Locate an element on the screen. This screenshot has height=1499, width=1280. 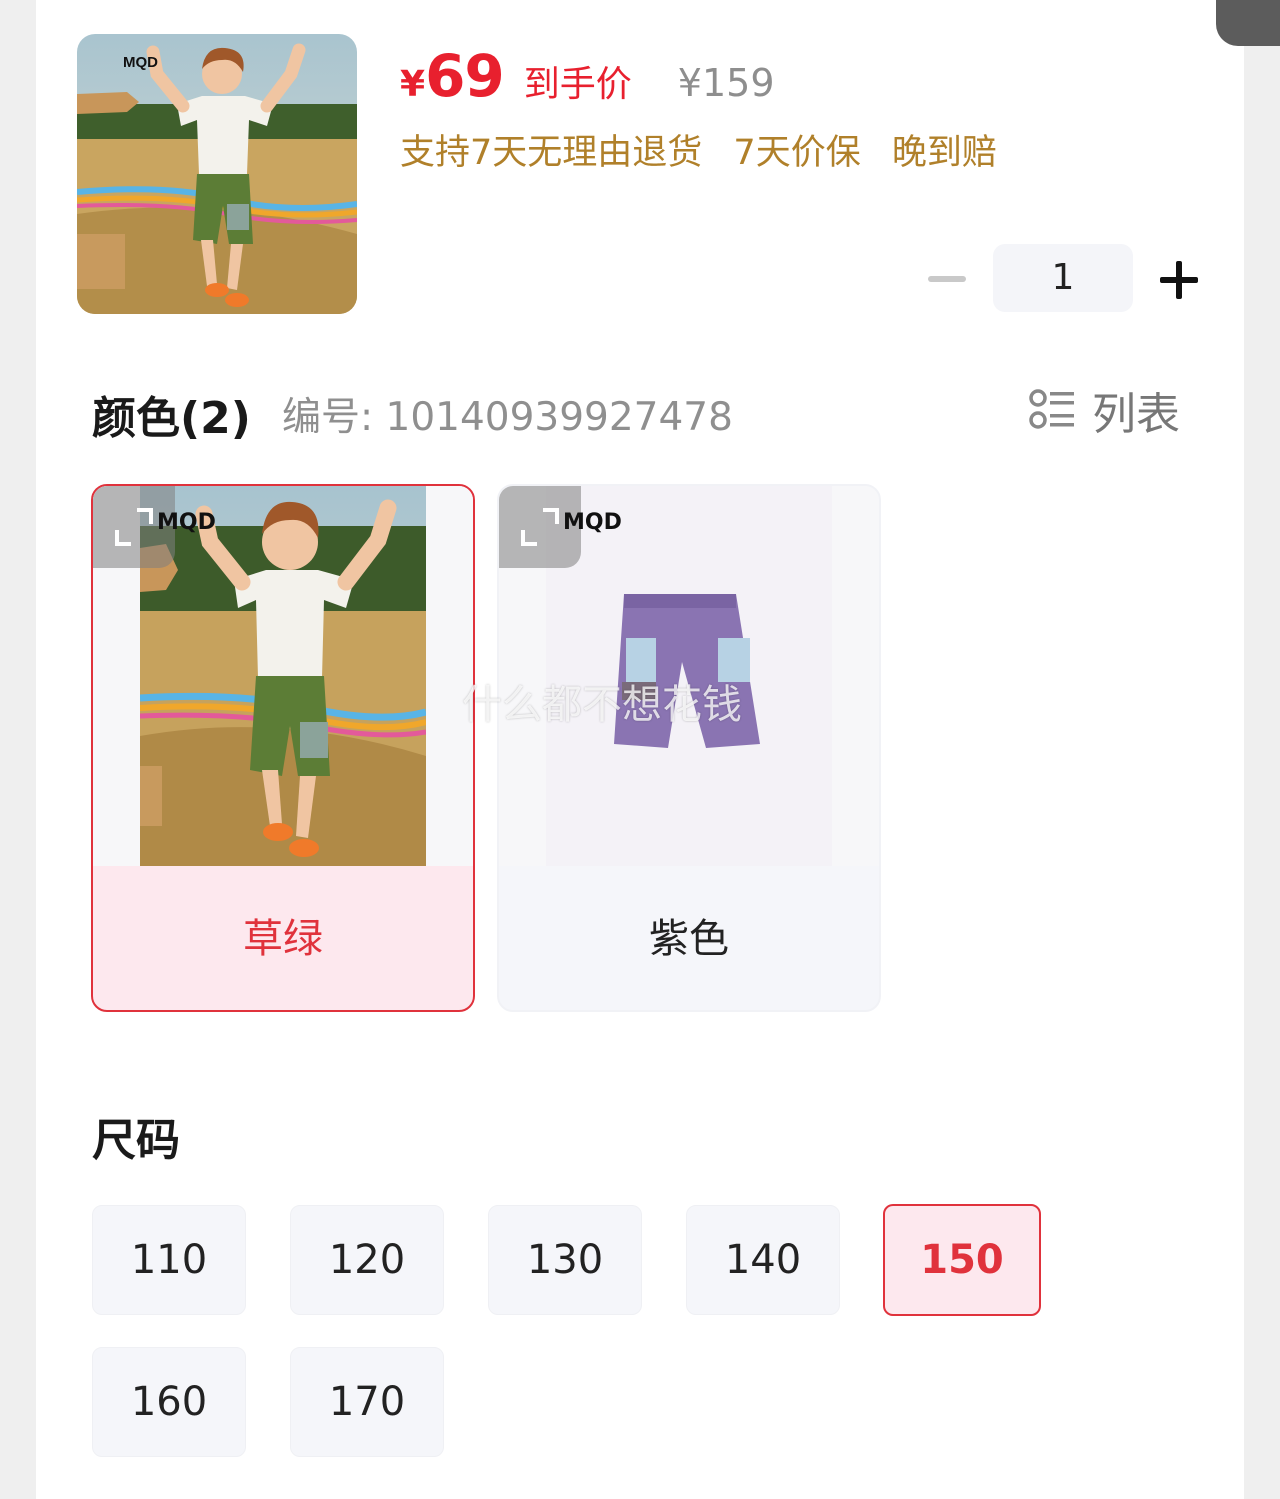
quantity-input: 1 is located at coordinates (1063, 278).